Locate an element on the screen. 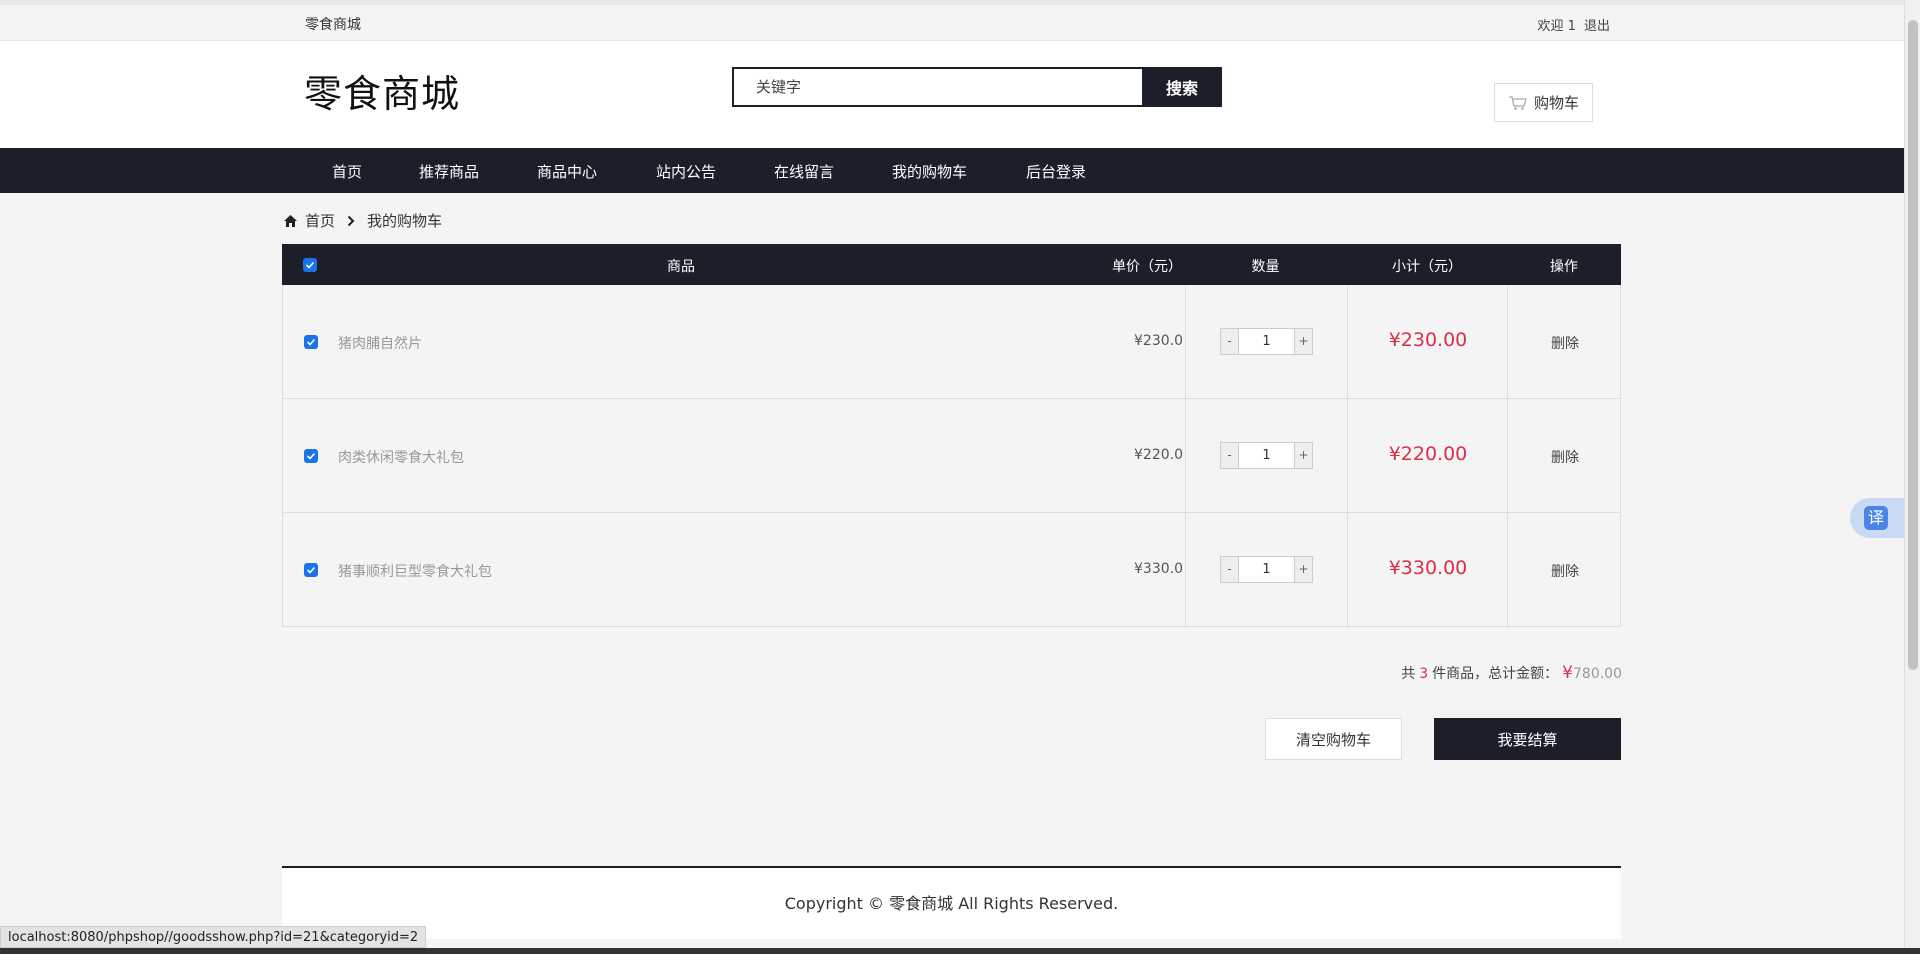 This screenshot has width=1920, height=954. column-header-product: 商品 is located at coordinates (681, 267).